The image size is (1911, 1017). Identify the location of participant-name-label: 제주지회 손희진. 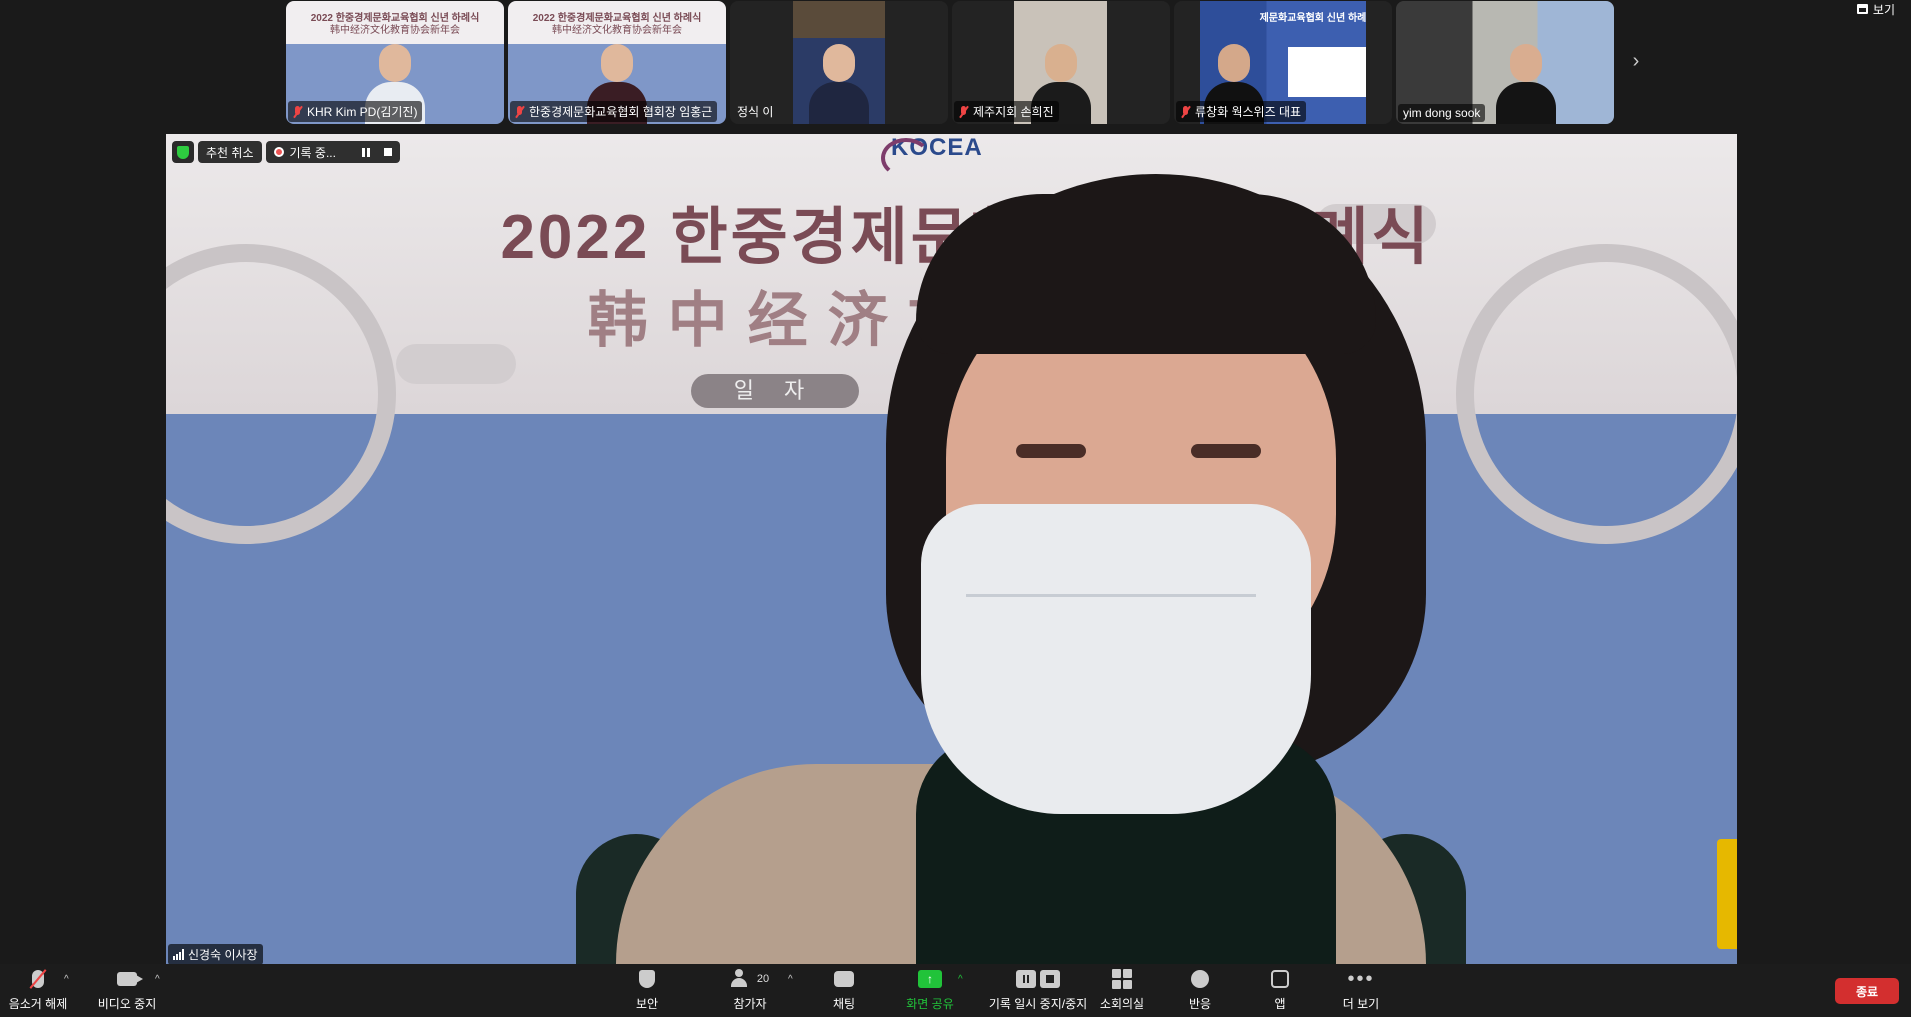
(1006, 111).